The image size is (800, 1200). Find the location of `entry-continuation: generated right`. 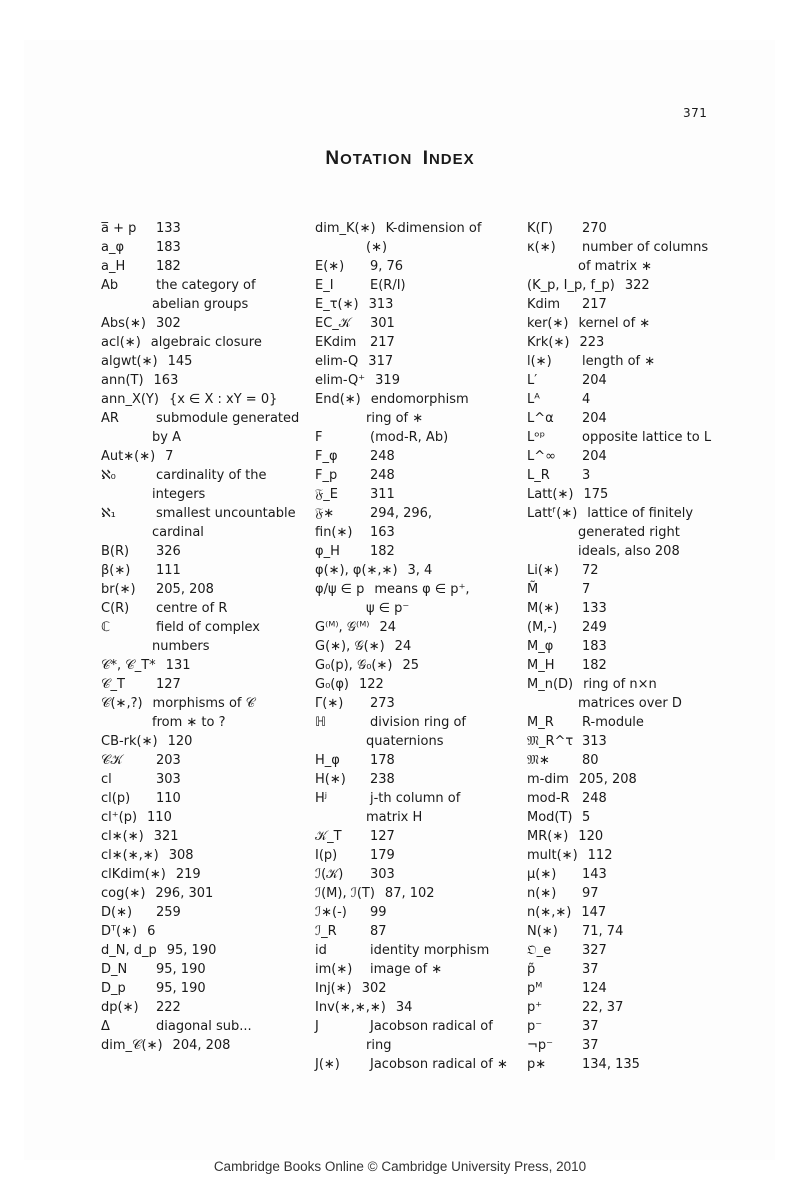

entry-continuation: generated right is located at coordinates (629, 532).